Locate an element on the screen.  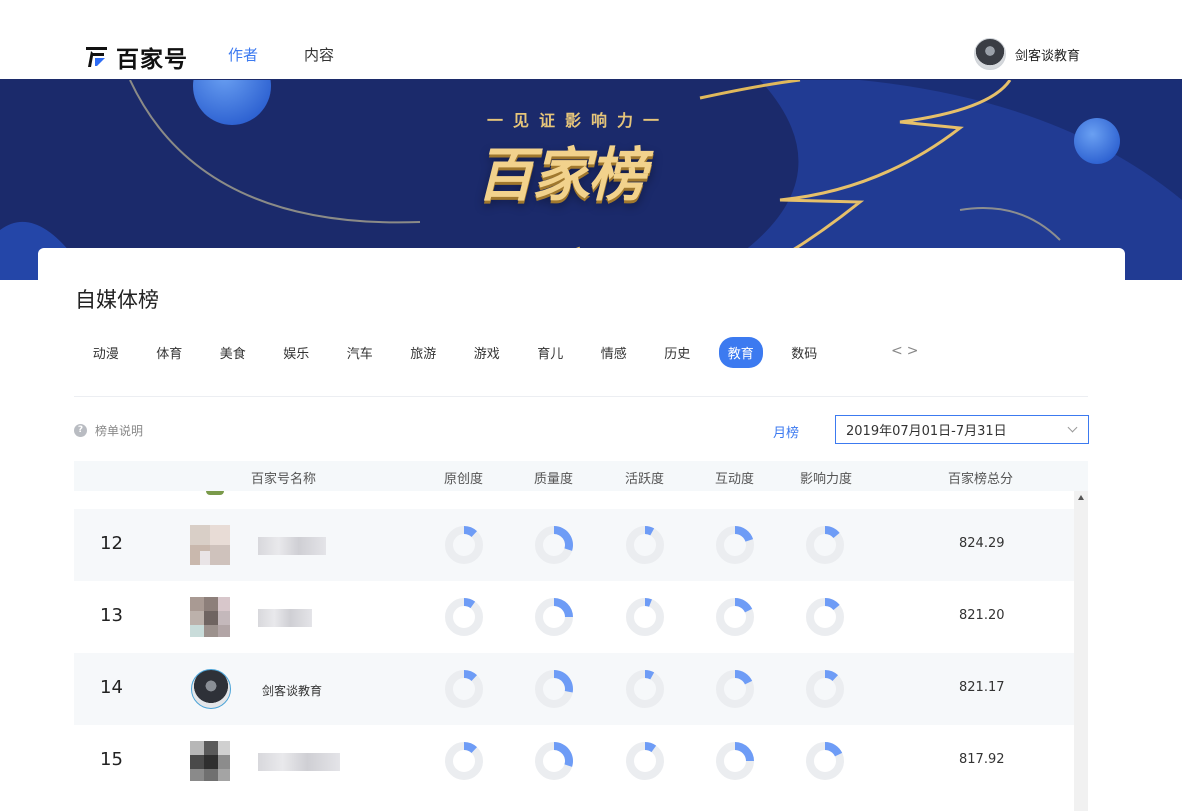
user-avatar is located at coordinates (989, 54).